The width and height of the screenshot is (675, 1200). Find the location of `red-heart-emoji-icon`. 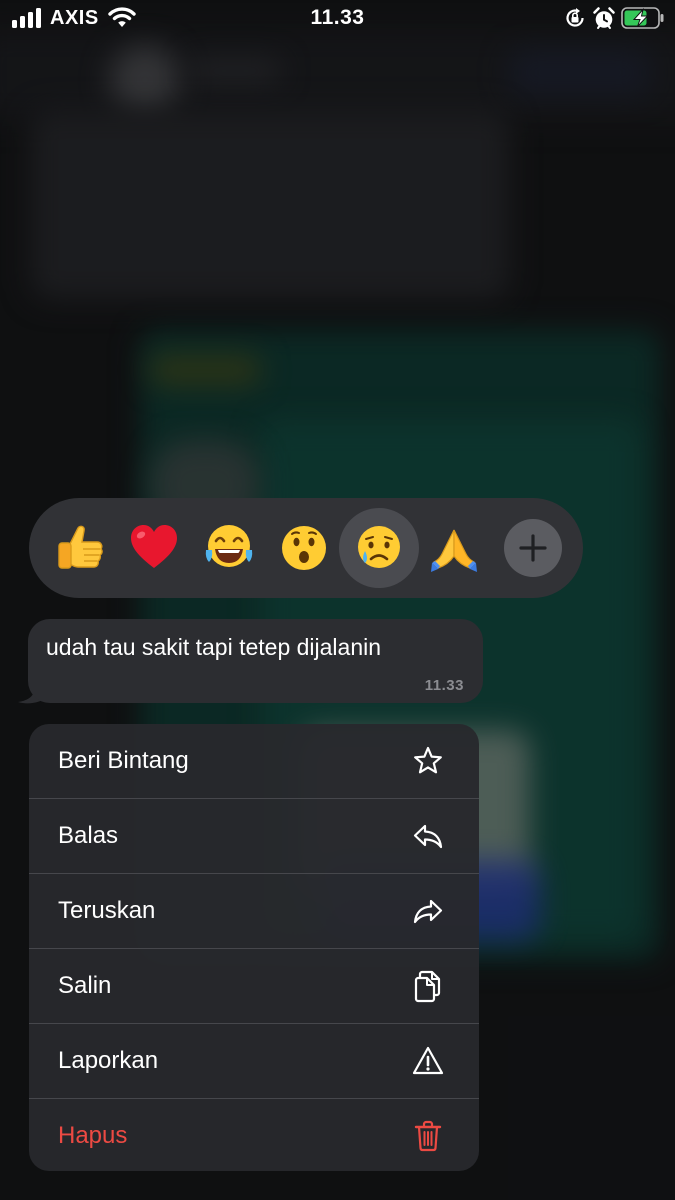

red-heart-emoji-icon is located at coordinates (154, 546).